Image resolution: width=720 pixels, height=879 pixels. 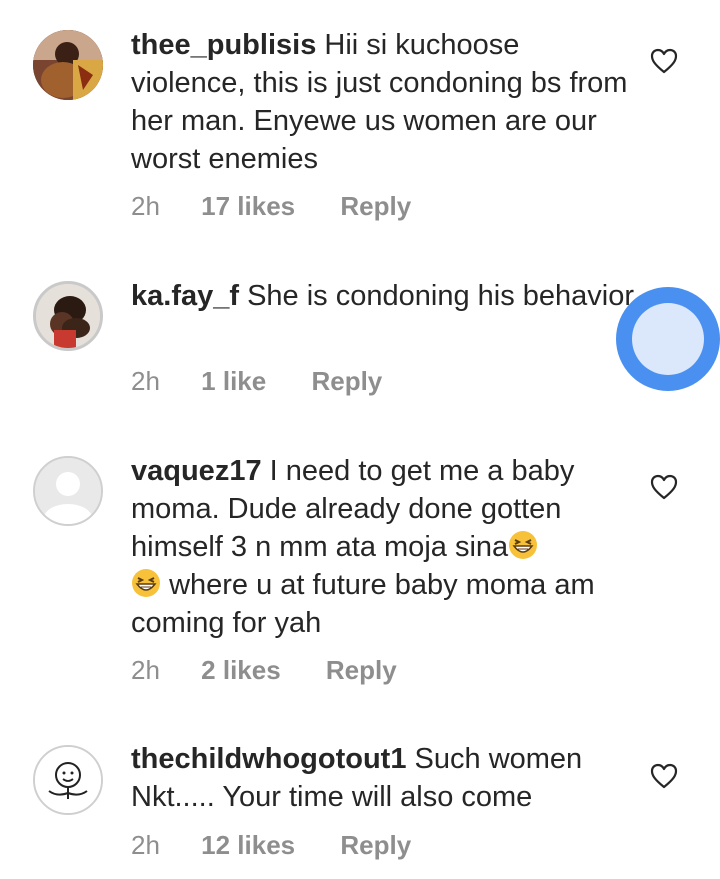 What do you see at coordinates (223, 45) in the screenshot?
I see `comment-username: thee_publisis` at bounding box center [223, 45].